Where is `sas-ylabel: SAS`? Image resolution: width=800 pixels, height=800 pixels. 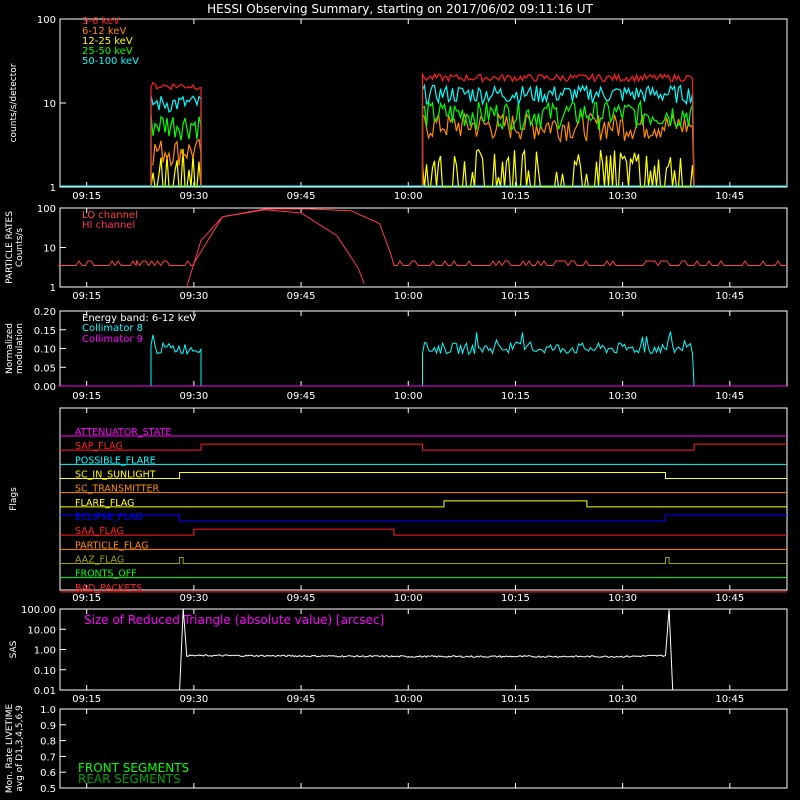 sas-ylabel: SAS is located at coordinates (14, 649).